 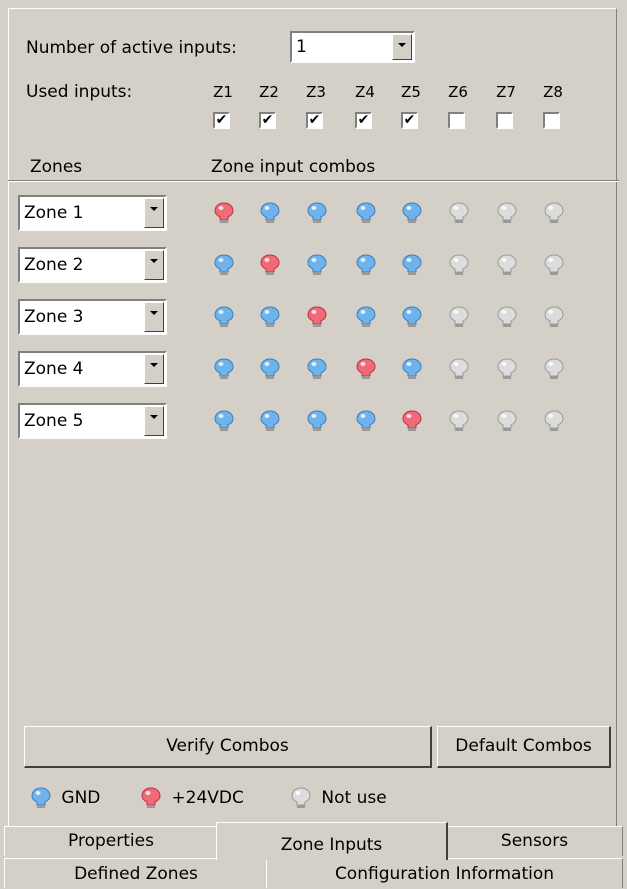 What do you see at coordinates (551, 120) in the screenshot?
I see `input-checkbox-z8` at bounding box center [551, 120].